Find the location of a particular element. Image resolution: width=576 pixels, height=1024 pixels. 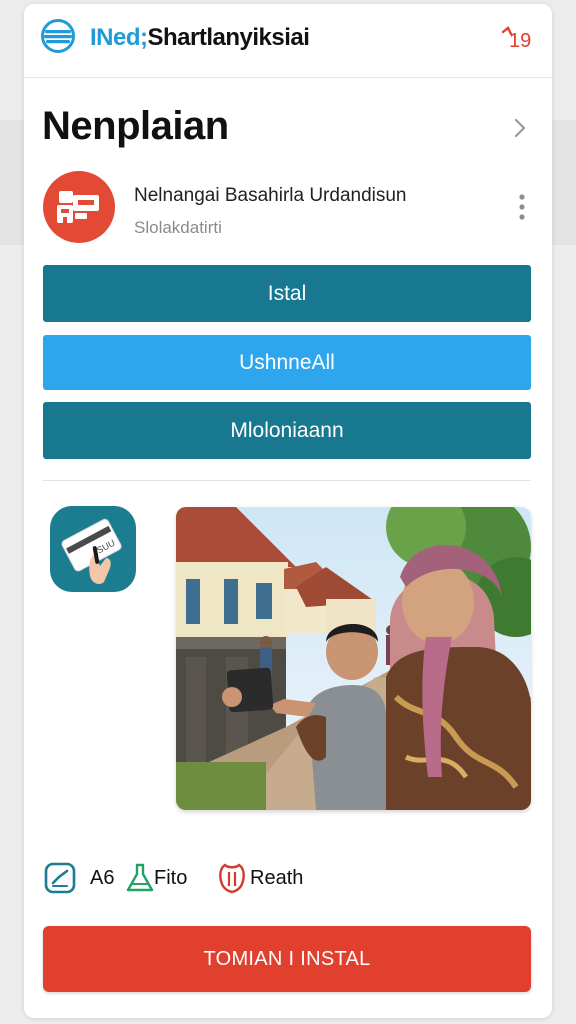

shield-icon is located at coordinates (232, 878).